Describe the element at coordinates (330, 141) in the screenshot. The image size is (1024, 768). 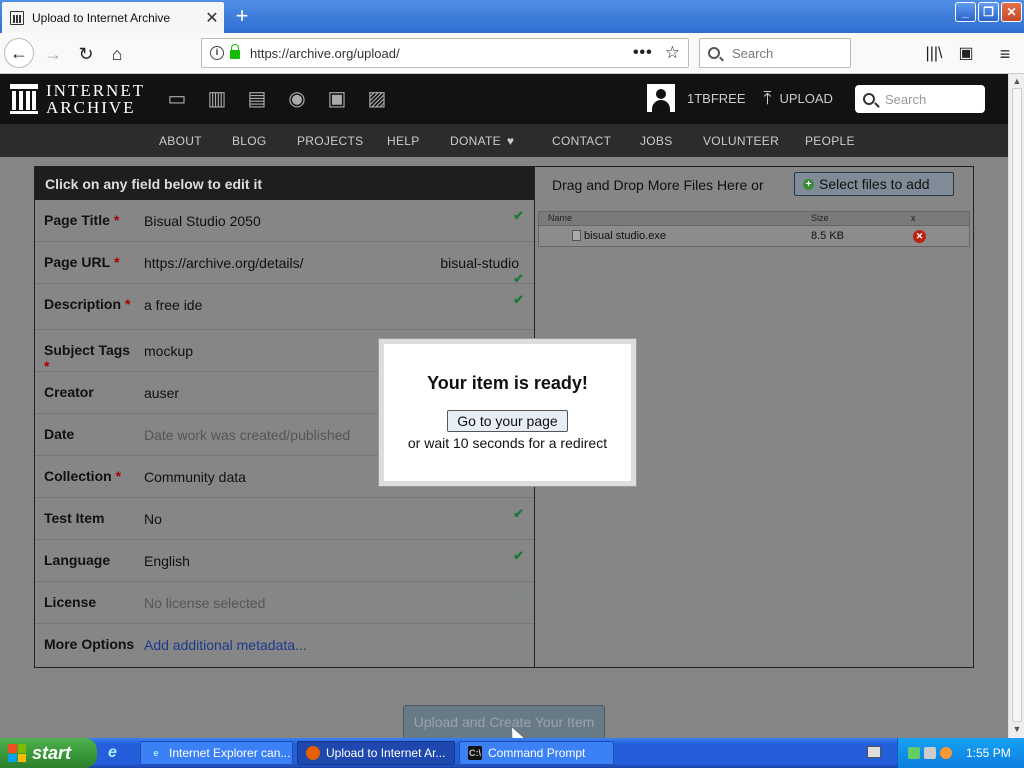
I see `nav-projects: PROJECTS` at that location.